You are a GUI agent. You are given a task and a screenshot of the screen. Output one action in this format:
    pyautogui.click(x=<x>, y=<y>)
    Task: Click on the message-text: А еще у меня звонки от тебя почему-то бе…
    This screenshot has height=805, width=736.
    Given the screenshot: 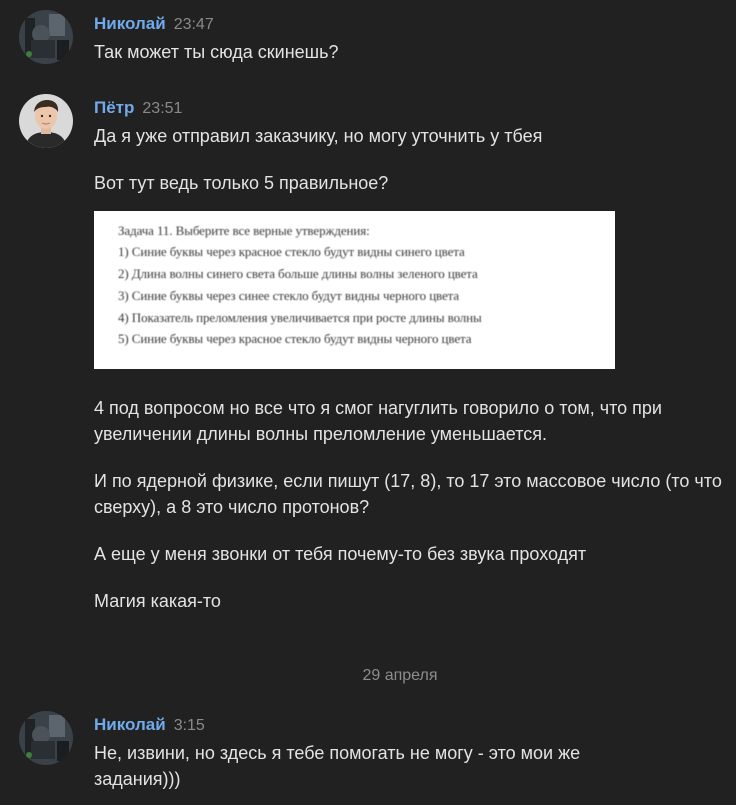 What is the action you would take?
    pyautogui.click(x=340, y=554)
    